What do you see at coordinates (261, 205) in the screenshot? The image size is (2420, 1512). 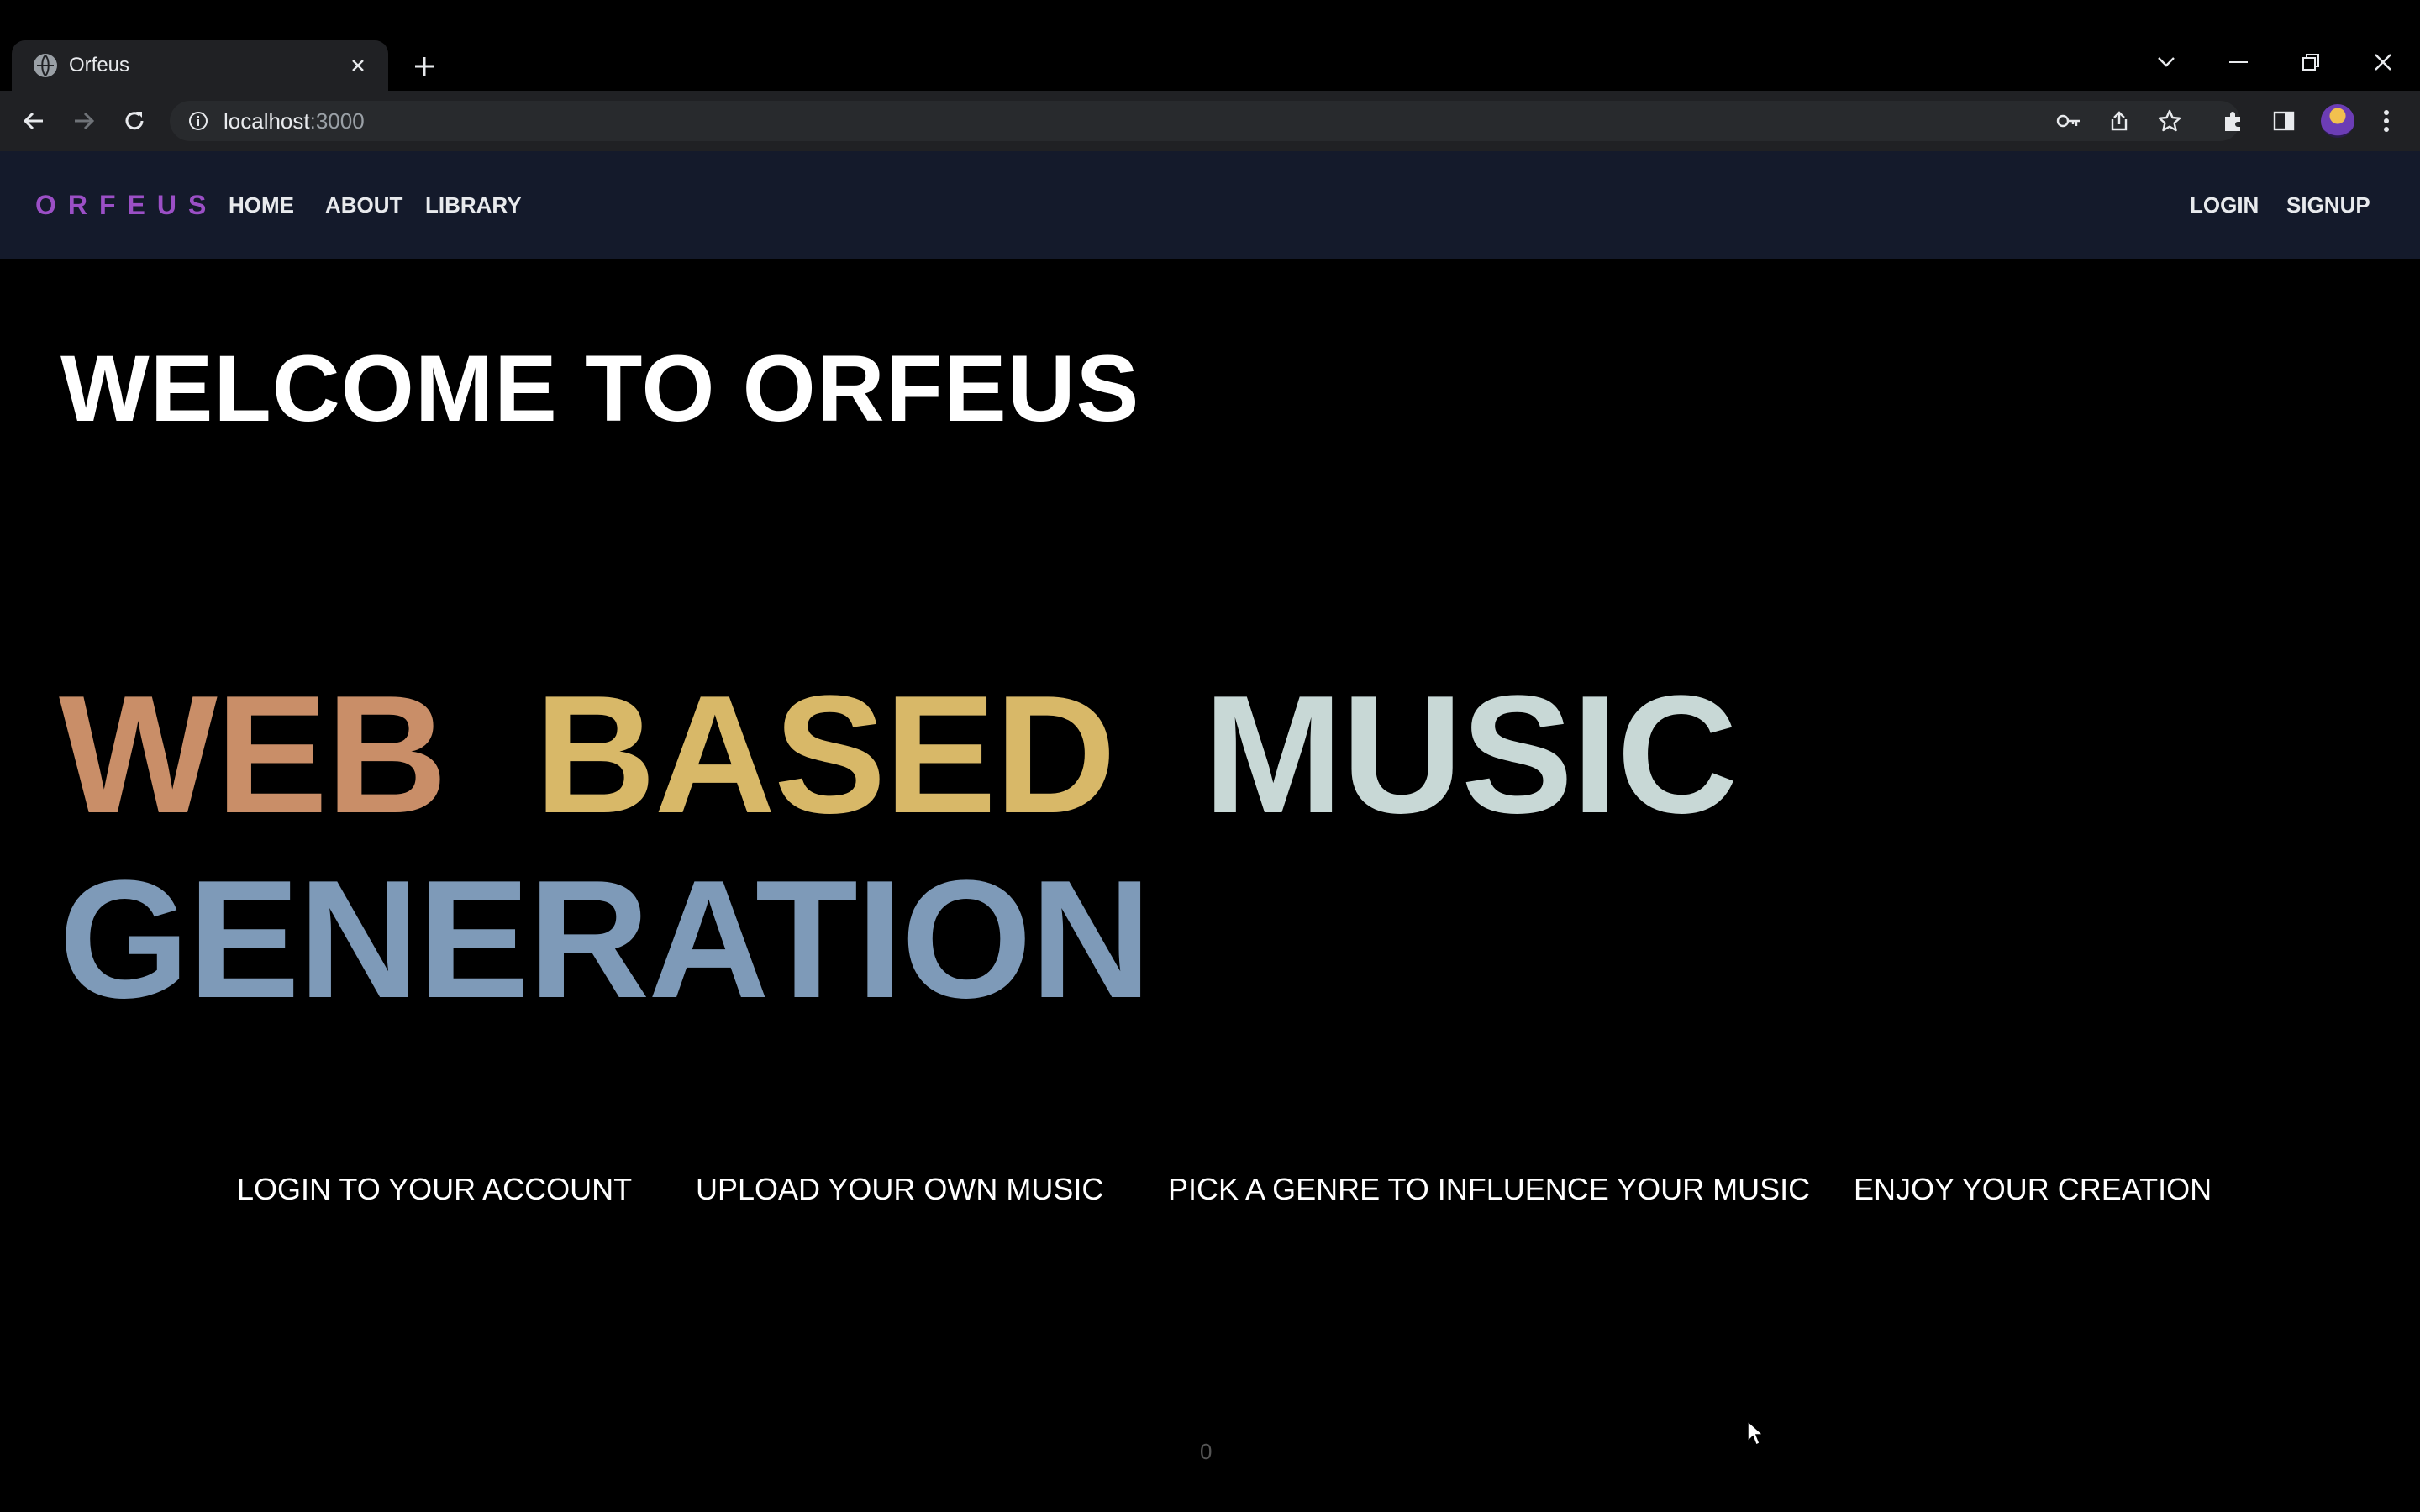 I see `nav-home: HOME` at bounding box center [261, 205].